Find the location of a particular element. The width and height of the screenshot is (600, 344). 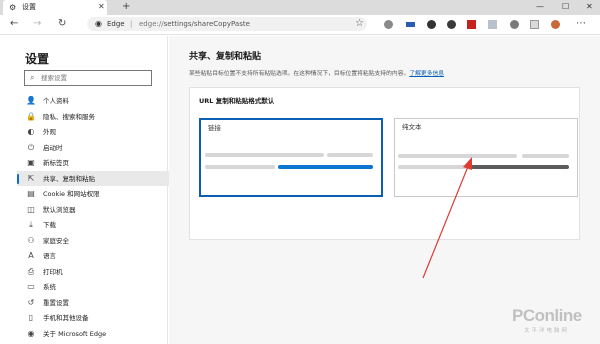

settings-search: ⌕ is located at coordinates (88, 78).